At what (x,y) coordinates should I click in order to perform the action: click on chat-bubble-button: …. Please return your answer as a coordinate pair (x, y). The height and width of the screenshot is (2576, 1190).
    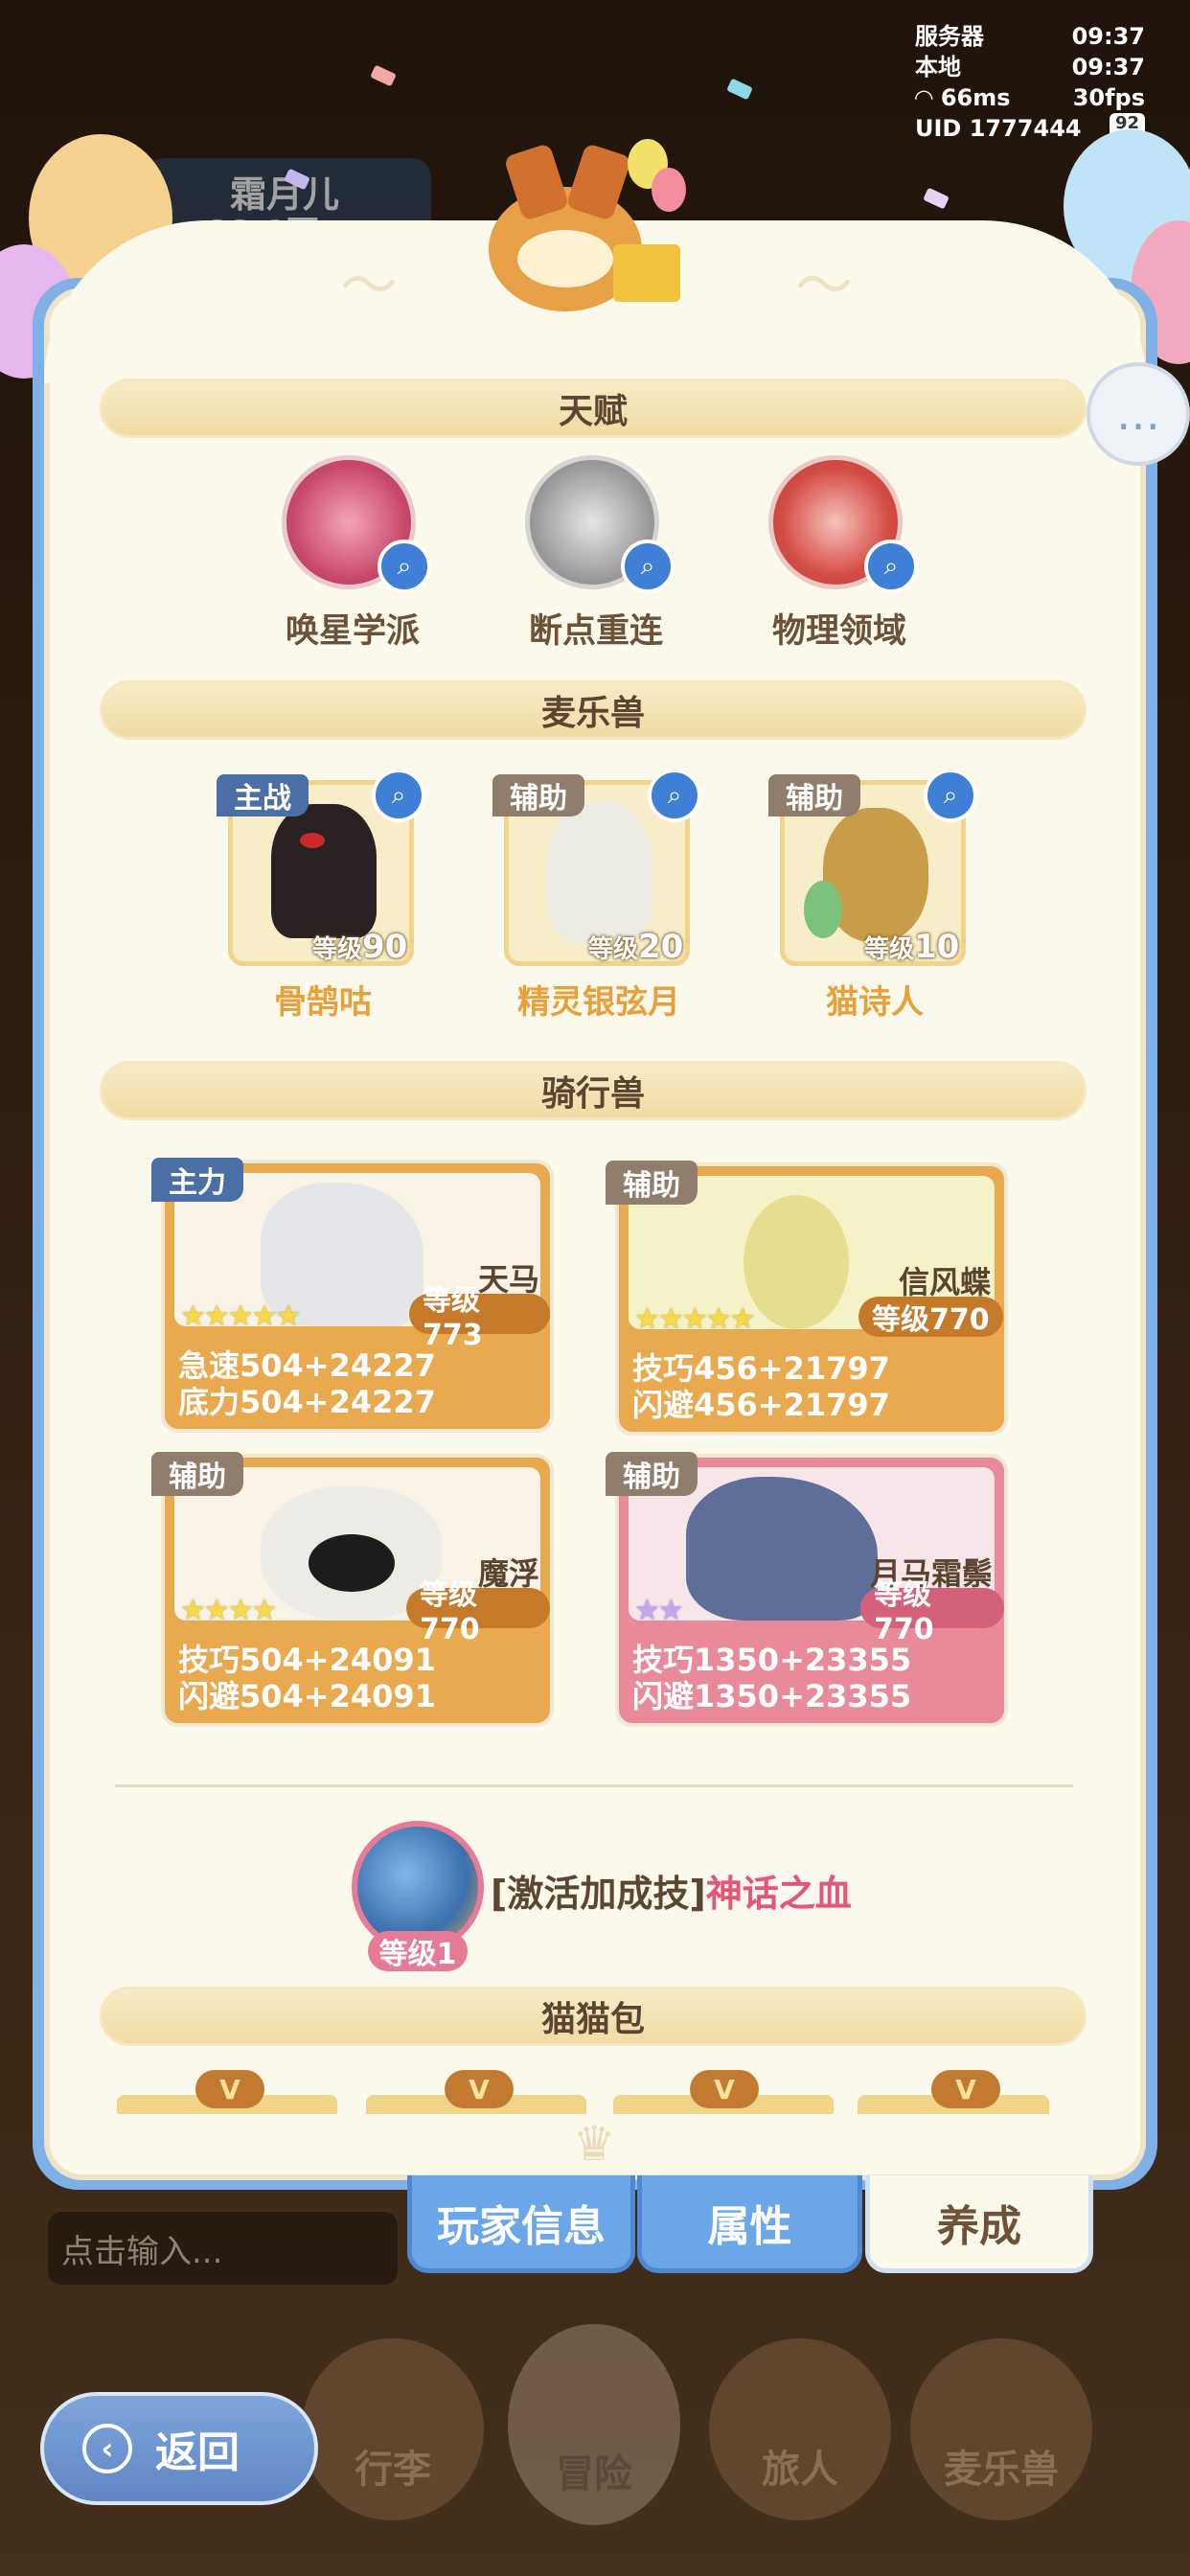
    Looking at the image, I should click on (1138, 414).